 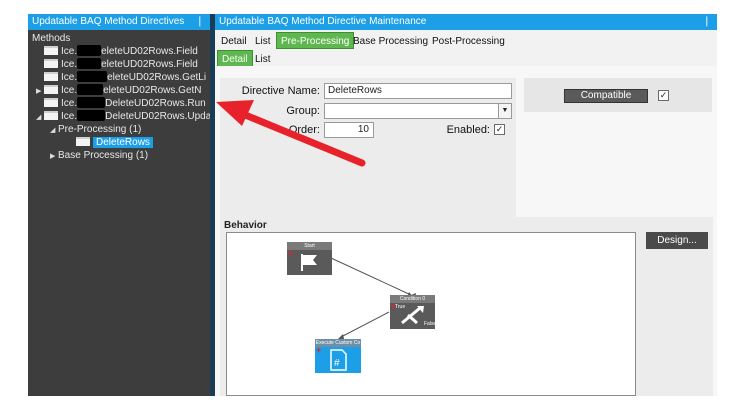 I want to click on tab-list: List, so click(x=263, y=41).